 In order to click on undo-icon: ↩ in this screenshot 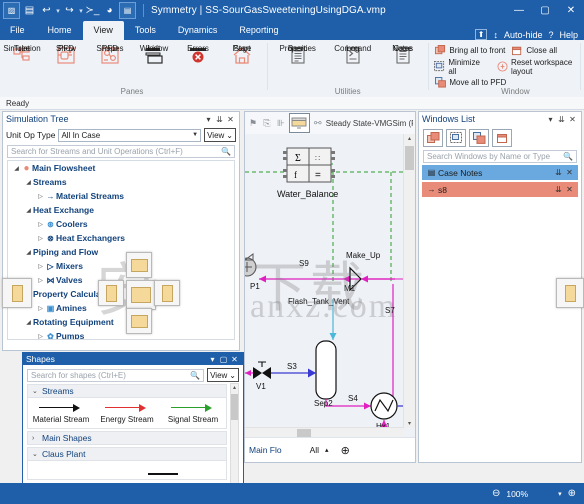, I will do `click(46, 10)`.